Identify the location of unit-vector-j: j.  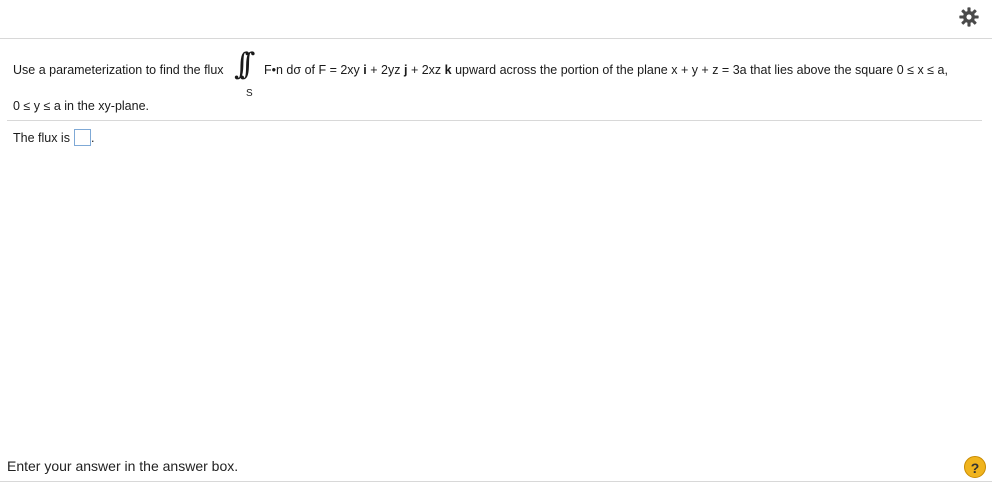
(405, 70).